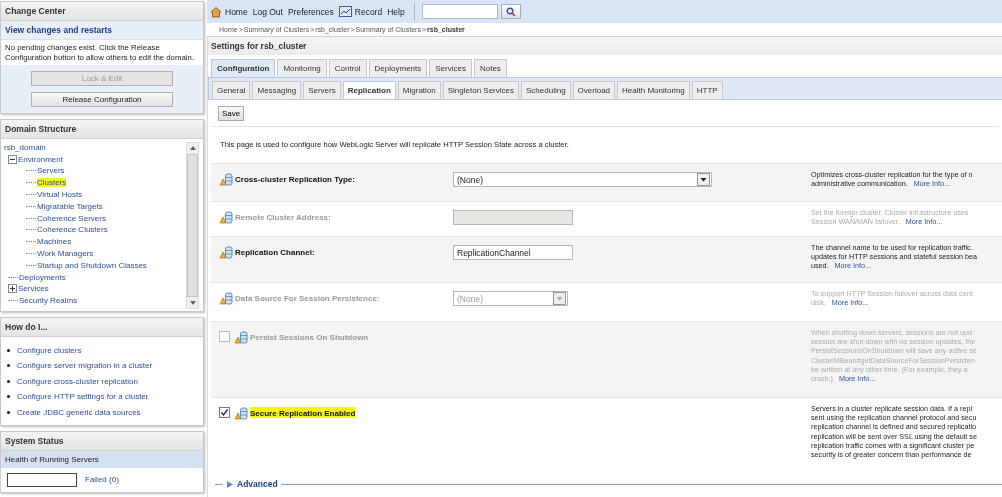 The image size is (1002, 497). I want to click on search-button, so click(510, 11).